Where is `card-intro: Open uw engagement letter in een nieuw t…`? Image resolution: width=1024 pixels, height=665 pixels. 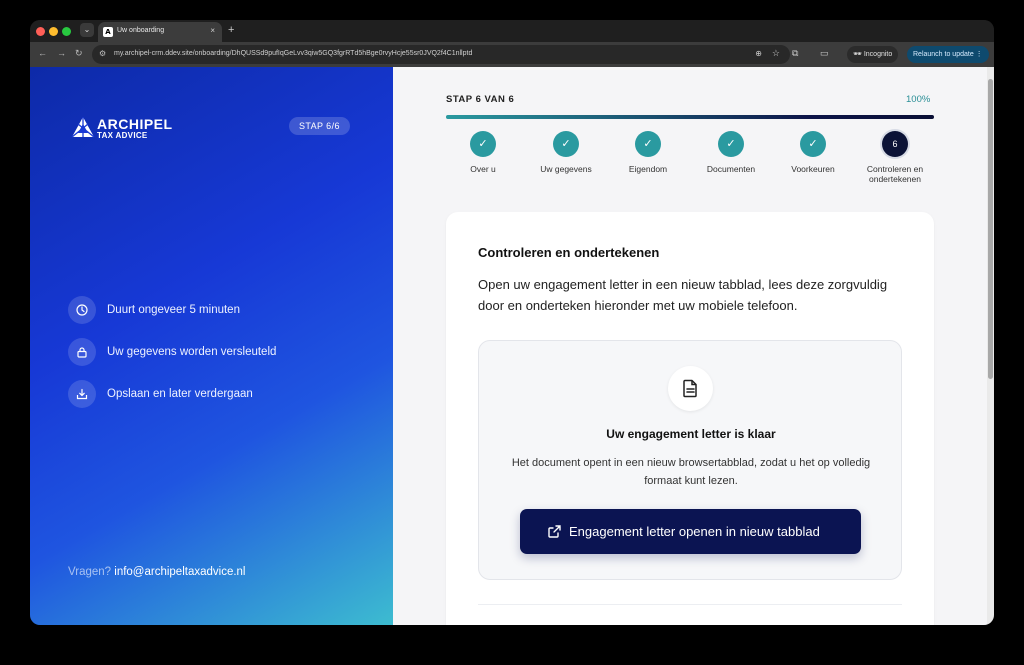 card-intro: Open uw engagement letter in een nieuw t… is located at coordinates (683, 295).